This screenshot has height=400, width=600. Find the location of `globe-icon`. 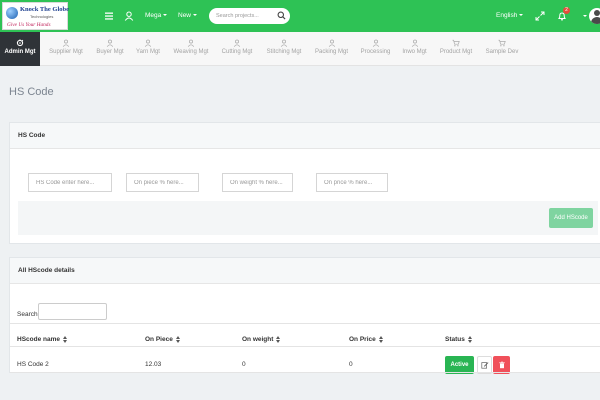

globe-icon is located at coordinates (12, 13).